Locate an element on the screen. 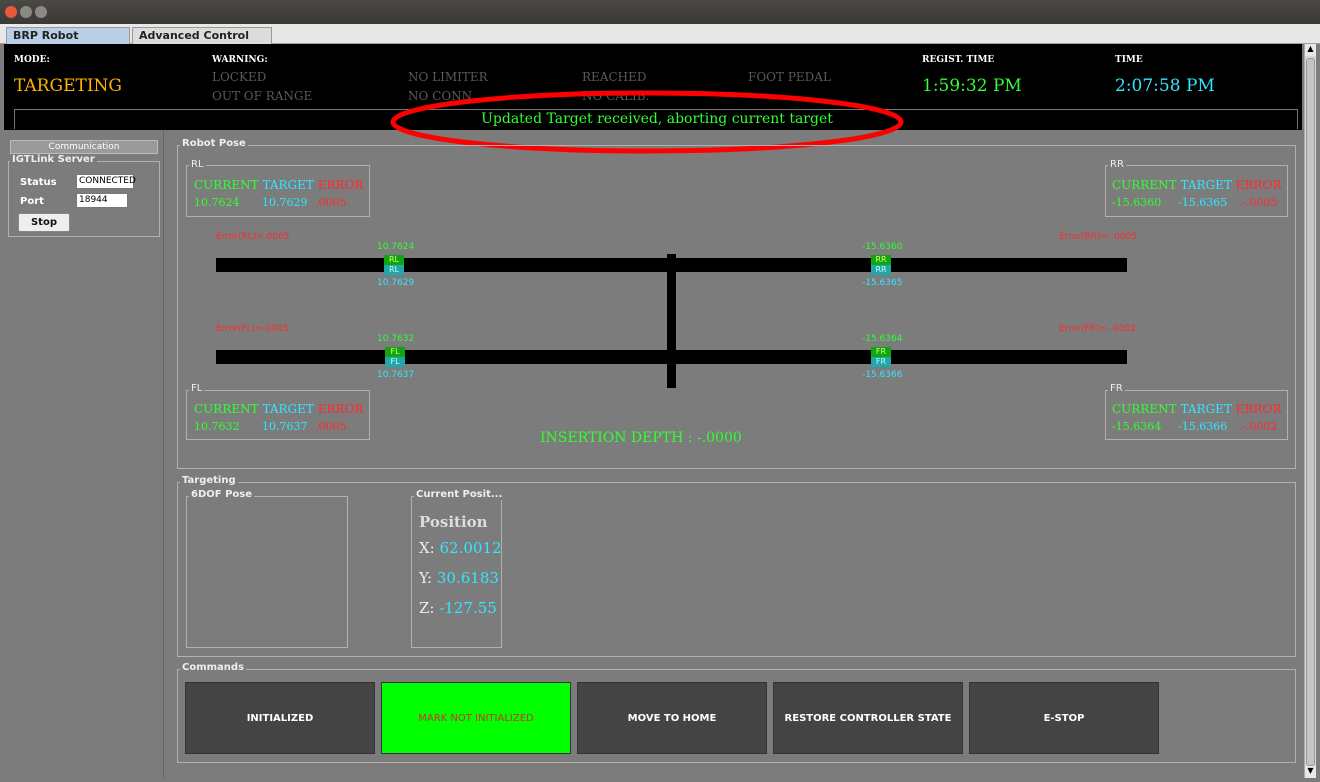 This screenshot has height=782, width=1320. rl-target-tag: RL is located at coordinates (394, 270).